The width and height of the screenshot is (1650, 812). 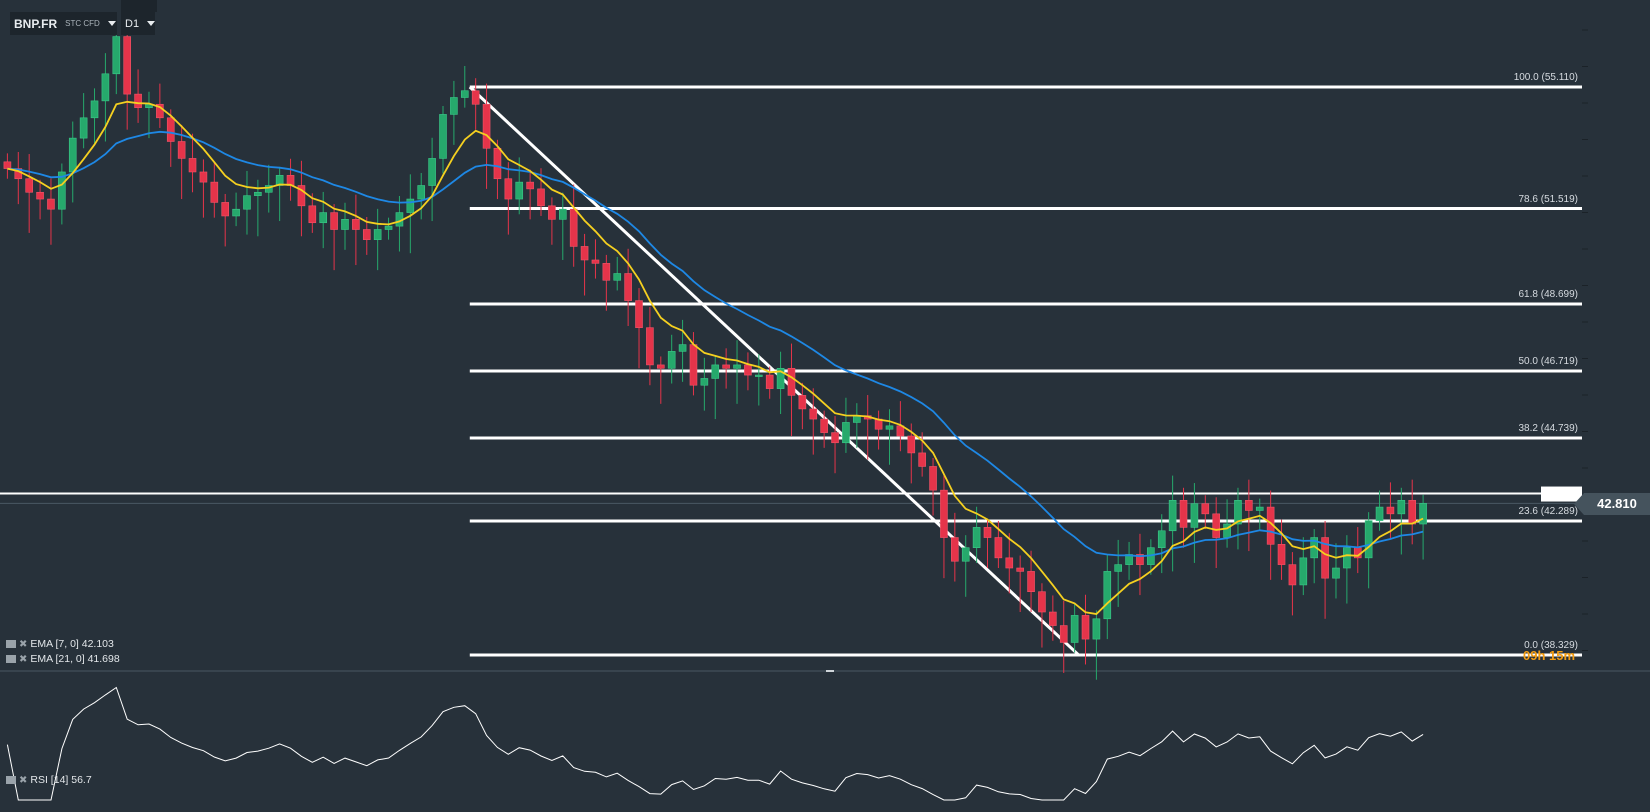 I want to click on fib-label: 23.6 (42.289), so click(x=1548, y=511).